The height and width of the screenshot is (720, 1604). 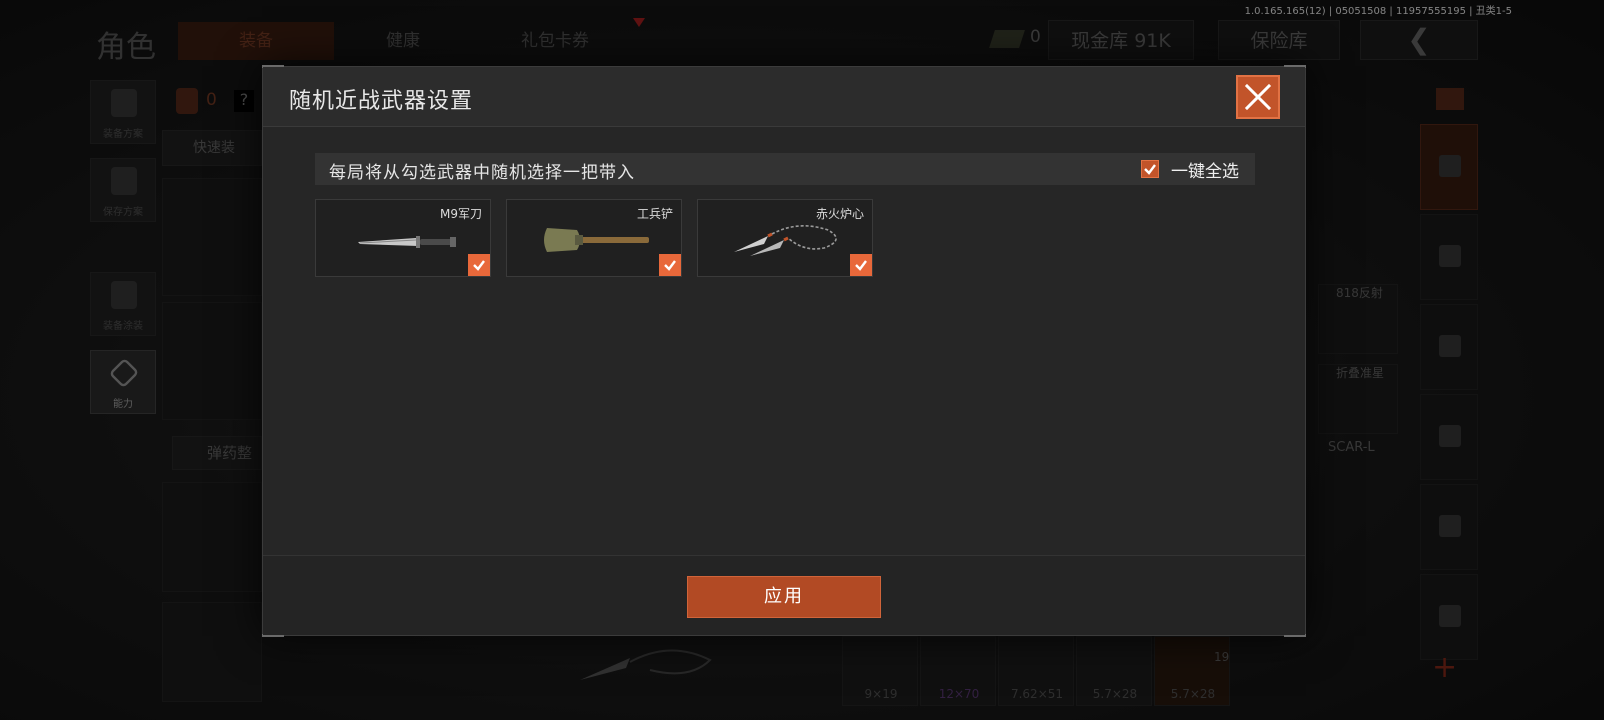 I want to click on weapon-card-red-fire-core: 赤火炉心, so click(x=785, y=238).